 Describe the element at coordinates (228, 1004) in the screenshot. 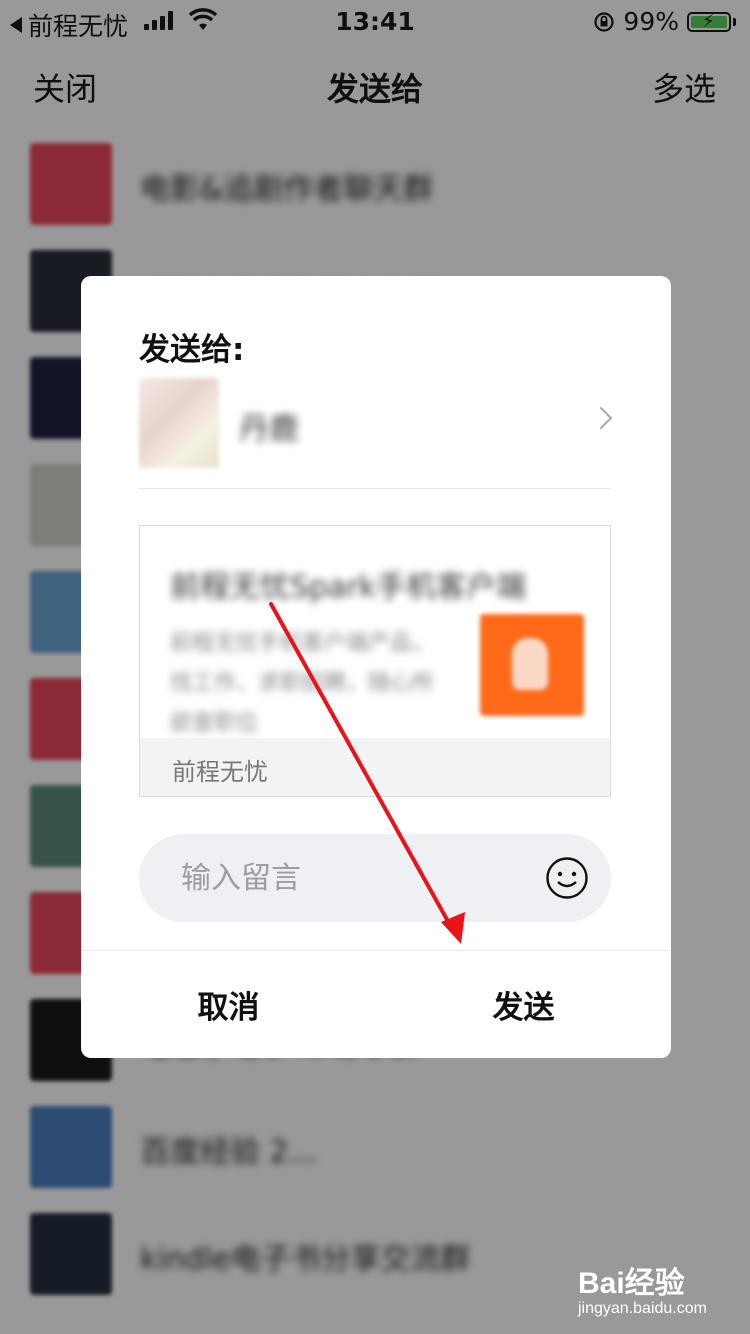

I see `cancel-button: 取消` at that location.